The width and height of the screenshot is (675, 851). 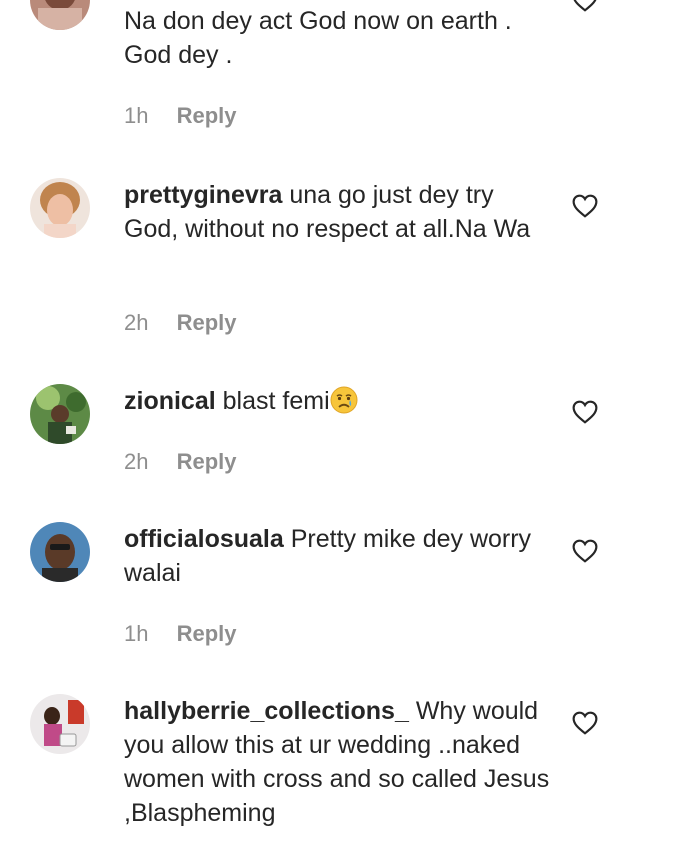 I want to click on comment-text: zionical blast femi, so click(x=339, y=401).